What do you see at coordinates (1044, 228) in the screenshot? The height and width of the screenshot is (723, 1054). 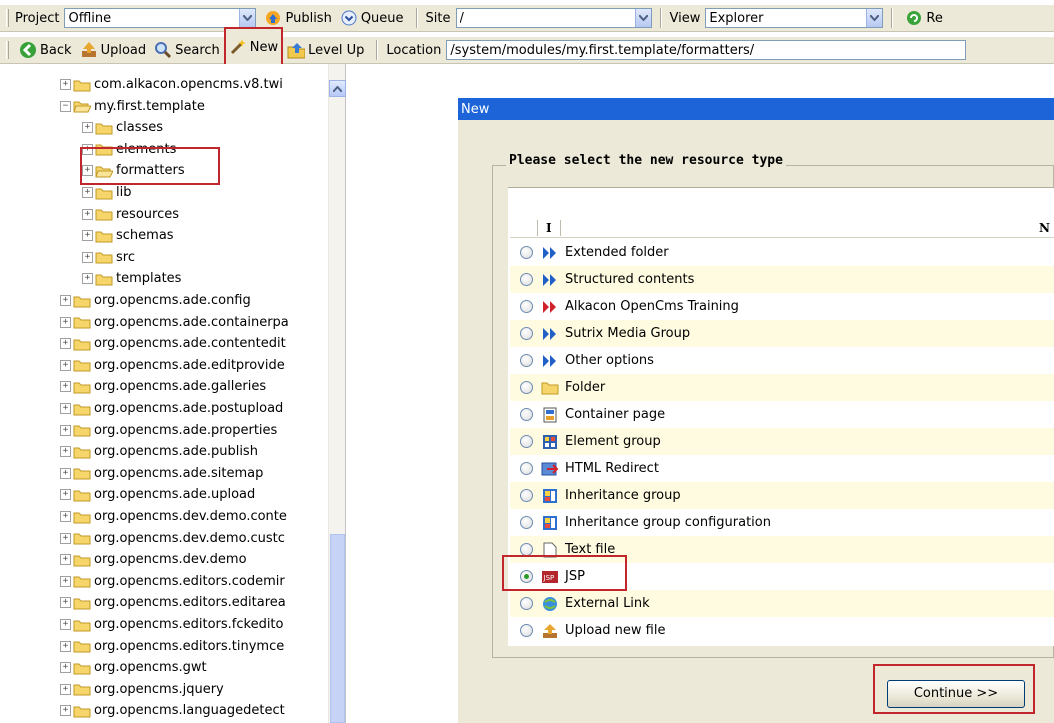 I see `column-header-name: N` at bounding box center [1044, 228].